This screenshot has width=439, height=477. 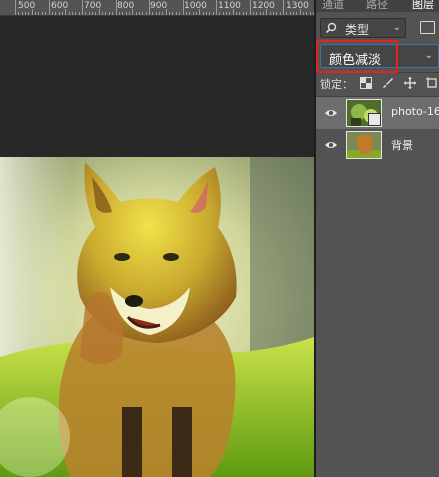 What do you see at coordinates (415, 111) in the screenshot?
I see `layer-name: photo-16` at bounding box center [415, 111].